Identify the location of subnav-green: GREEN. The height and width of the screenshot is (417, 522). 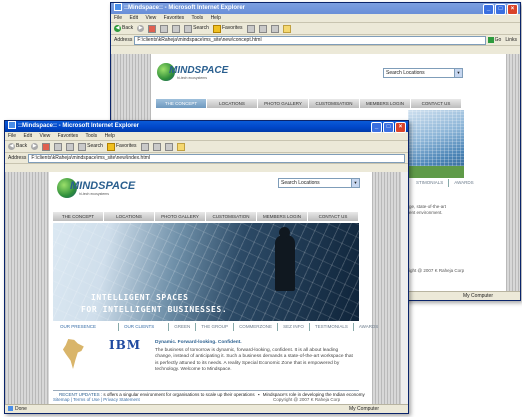
(181, 327).